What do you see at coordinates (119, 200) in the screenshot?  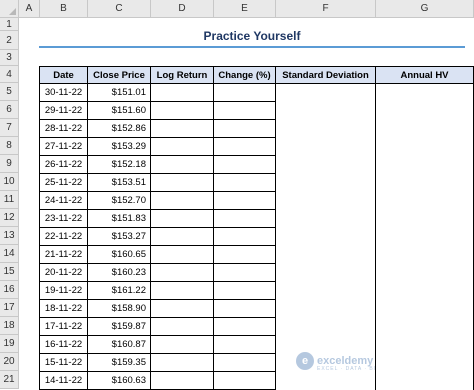 I see `close-price-cell: $152.70` at bounding box center [119, 200].